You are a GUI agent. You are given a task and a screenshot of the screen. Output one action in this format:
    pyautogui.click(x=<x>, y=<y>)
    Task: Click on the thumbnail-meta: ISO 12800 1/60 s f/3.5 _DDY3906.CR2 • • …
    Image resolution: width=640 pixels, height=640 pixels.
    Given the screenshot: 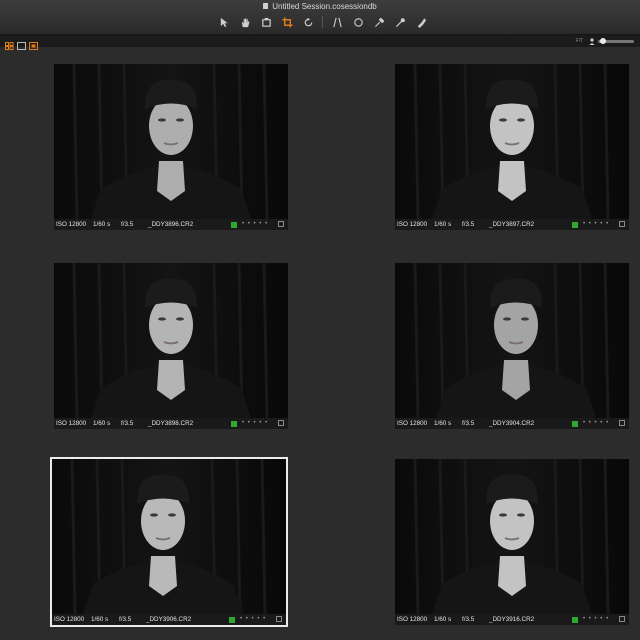 What is the action you would take?
    pyautogui.click(x=169, y=619)
    